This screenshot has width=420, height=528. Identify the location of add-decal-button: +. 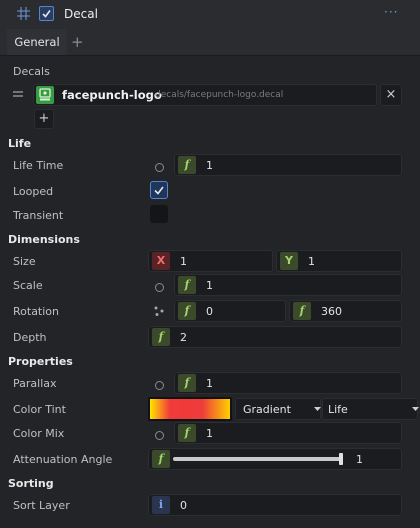
(44, 119).